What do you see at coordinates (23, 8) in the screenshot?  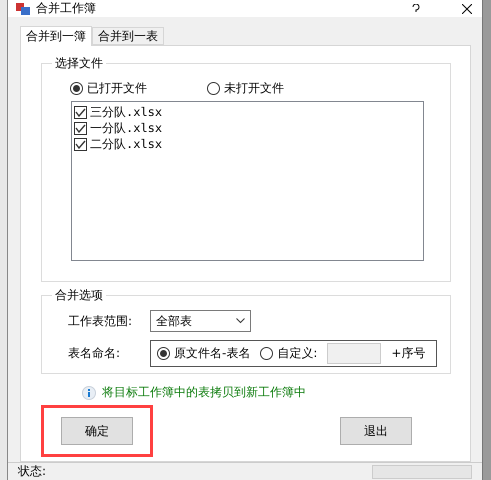 I see `app-icon` at bounding box center [23, 8].